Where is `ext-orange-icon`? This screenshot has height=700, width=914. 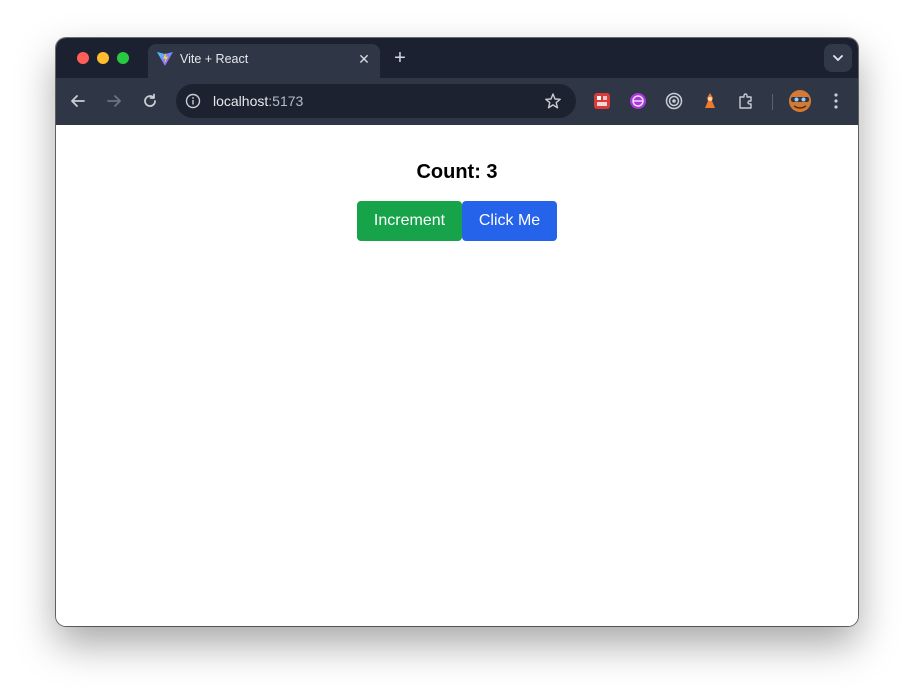 ext-orange-icon is located at coordinates (710, 101).